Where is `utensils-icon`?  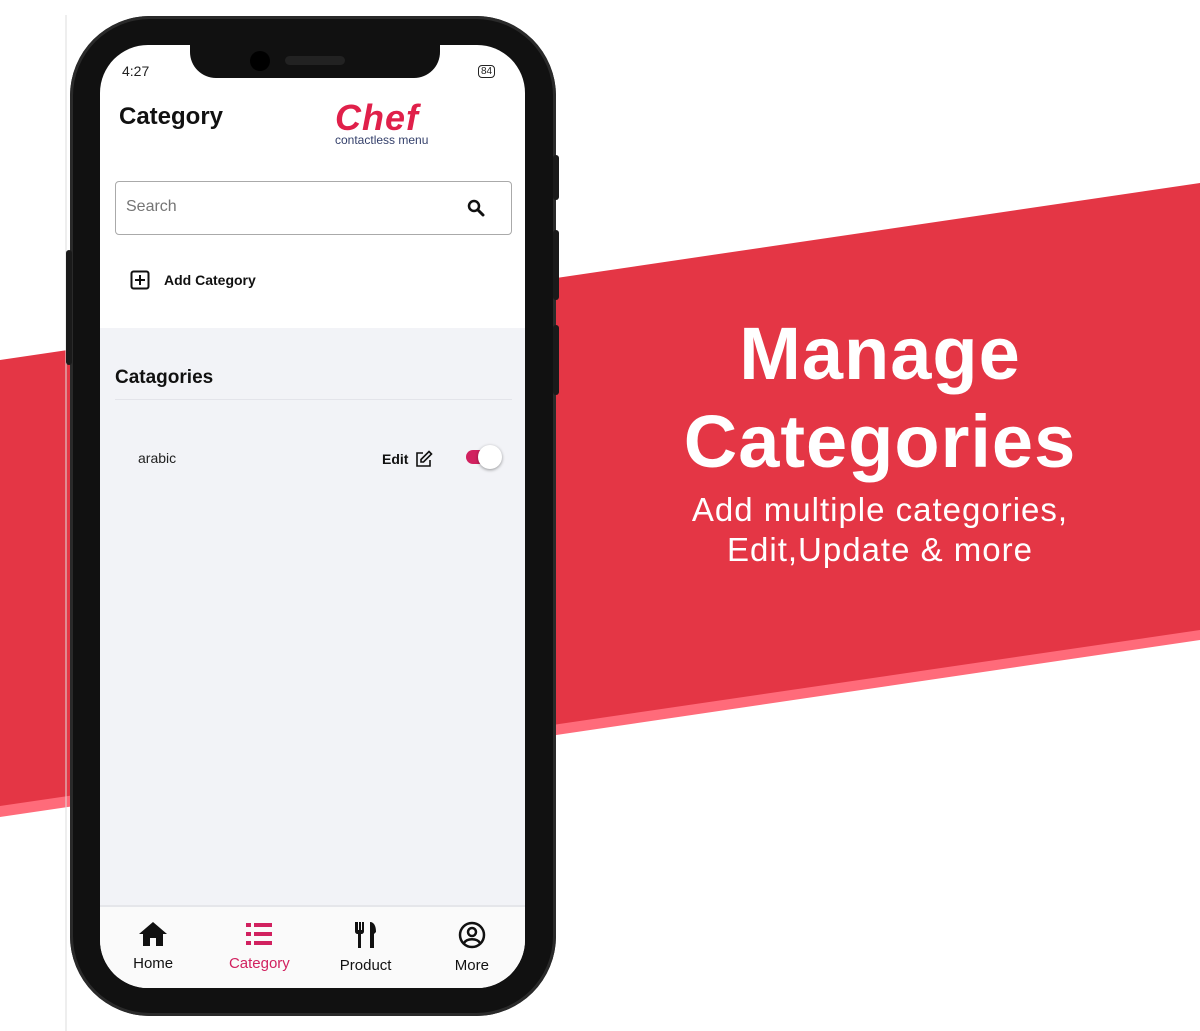
utensils-icon is located at coordinates (365, 935).